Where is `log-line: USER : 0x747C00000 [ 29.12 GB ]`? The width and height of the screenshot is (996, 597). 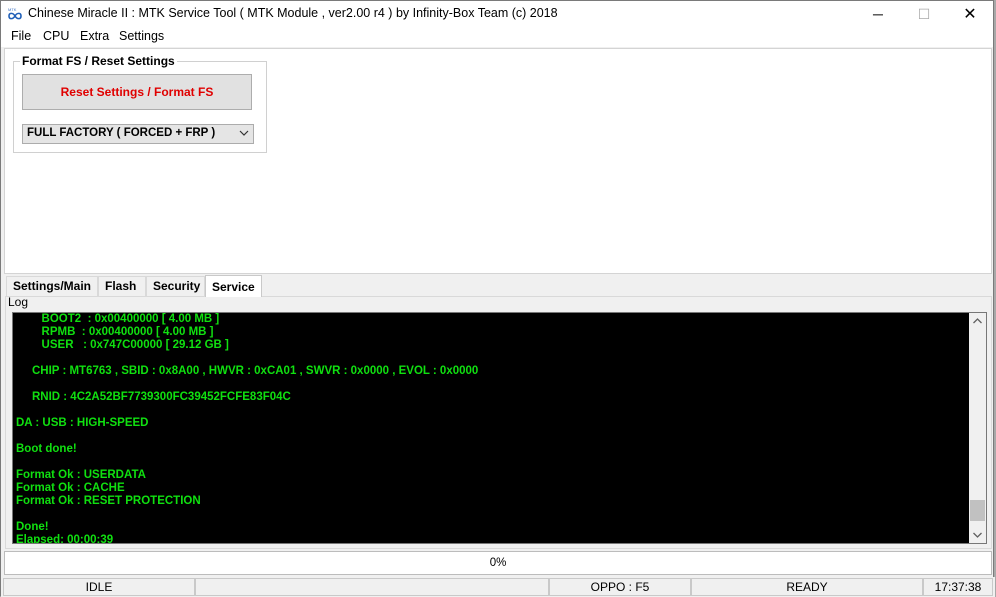 log-line: USER : 0x747C00000 [ 29.12 GB ] is located at coordinates (122, 345).